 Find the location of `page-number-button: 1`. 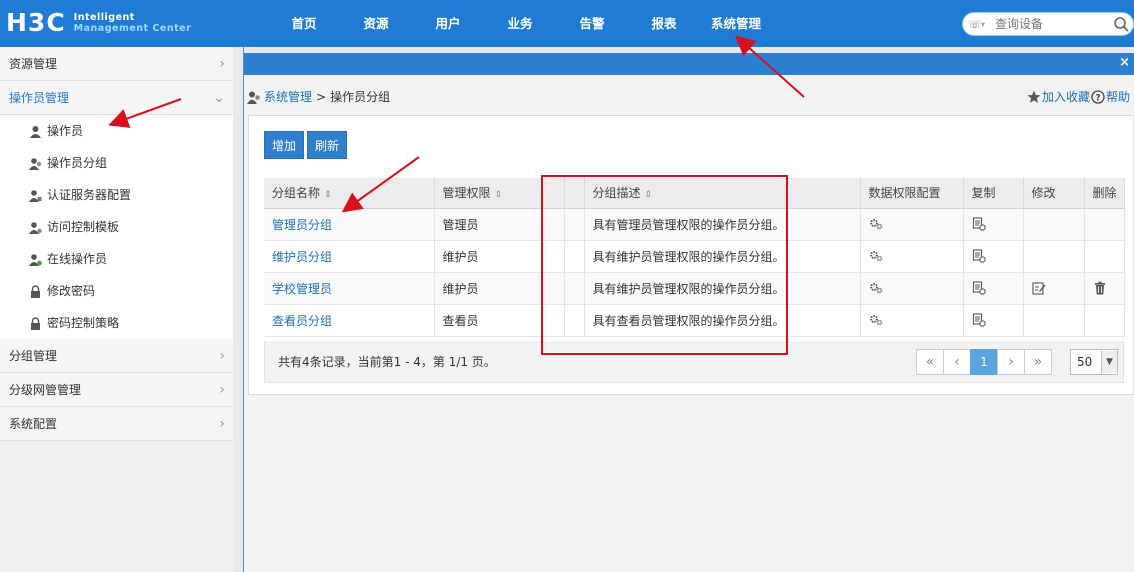

page-number-button: 1 is located at coordinates (984, 362).